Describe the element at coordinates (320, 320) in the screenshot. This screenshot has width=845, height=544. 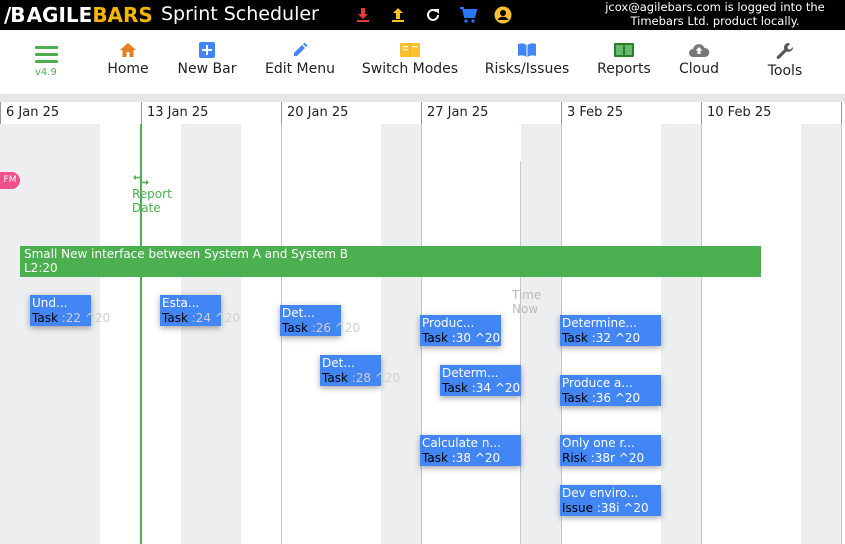
I see `task-bar: Det... Task :26 ^20` at that location.